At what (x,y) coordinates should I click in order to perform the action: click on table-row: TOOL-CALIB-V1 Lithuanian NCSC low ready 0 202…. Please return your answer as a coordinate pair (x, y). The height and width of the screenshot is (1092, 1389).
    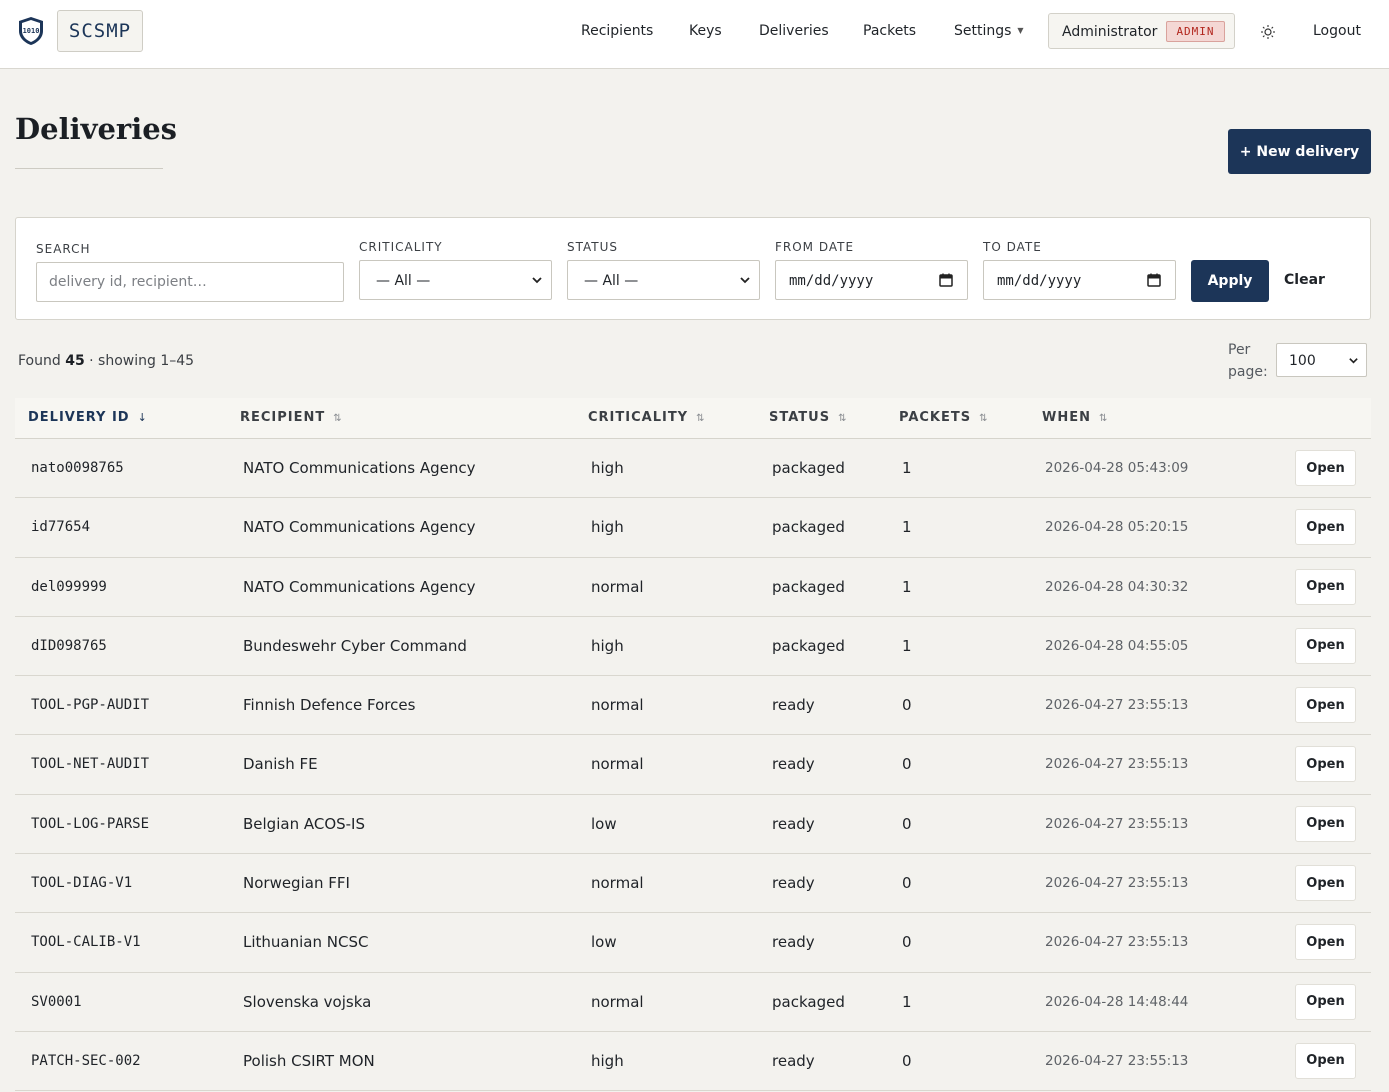
    Looking at the image, I should click on (693, 943).